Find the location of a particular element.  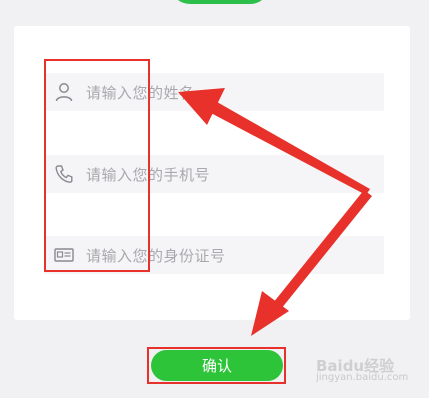

baidu-watermark: Baidu经验 jingyan.baidu.com is located at coordinates (371, 375).